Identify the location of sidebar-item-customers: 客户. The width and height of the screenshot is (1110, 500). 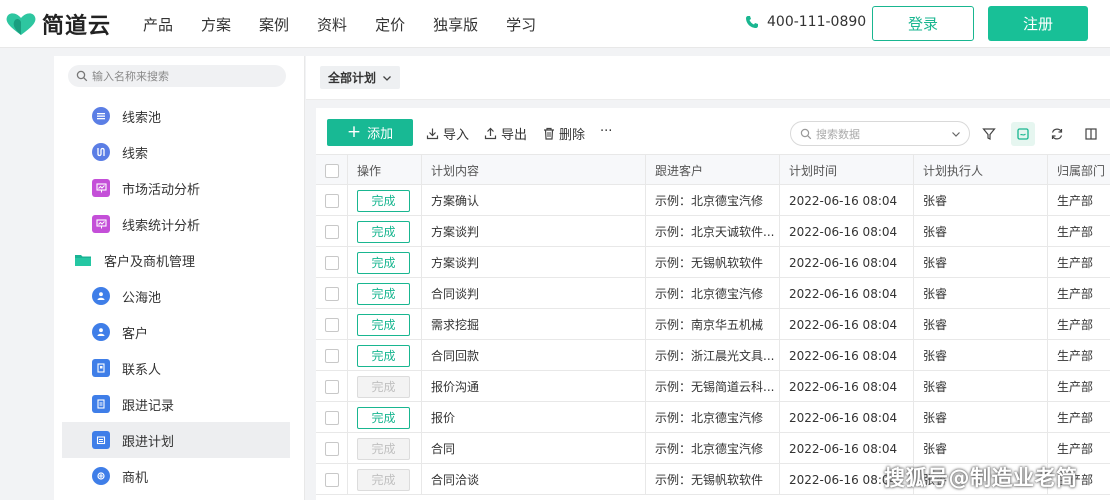
(176, 332).